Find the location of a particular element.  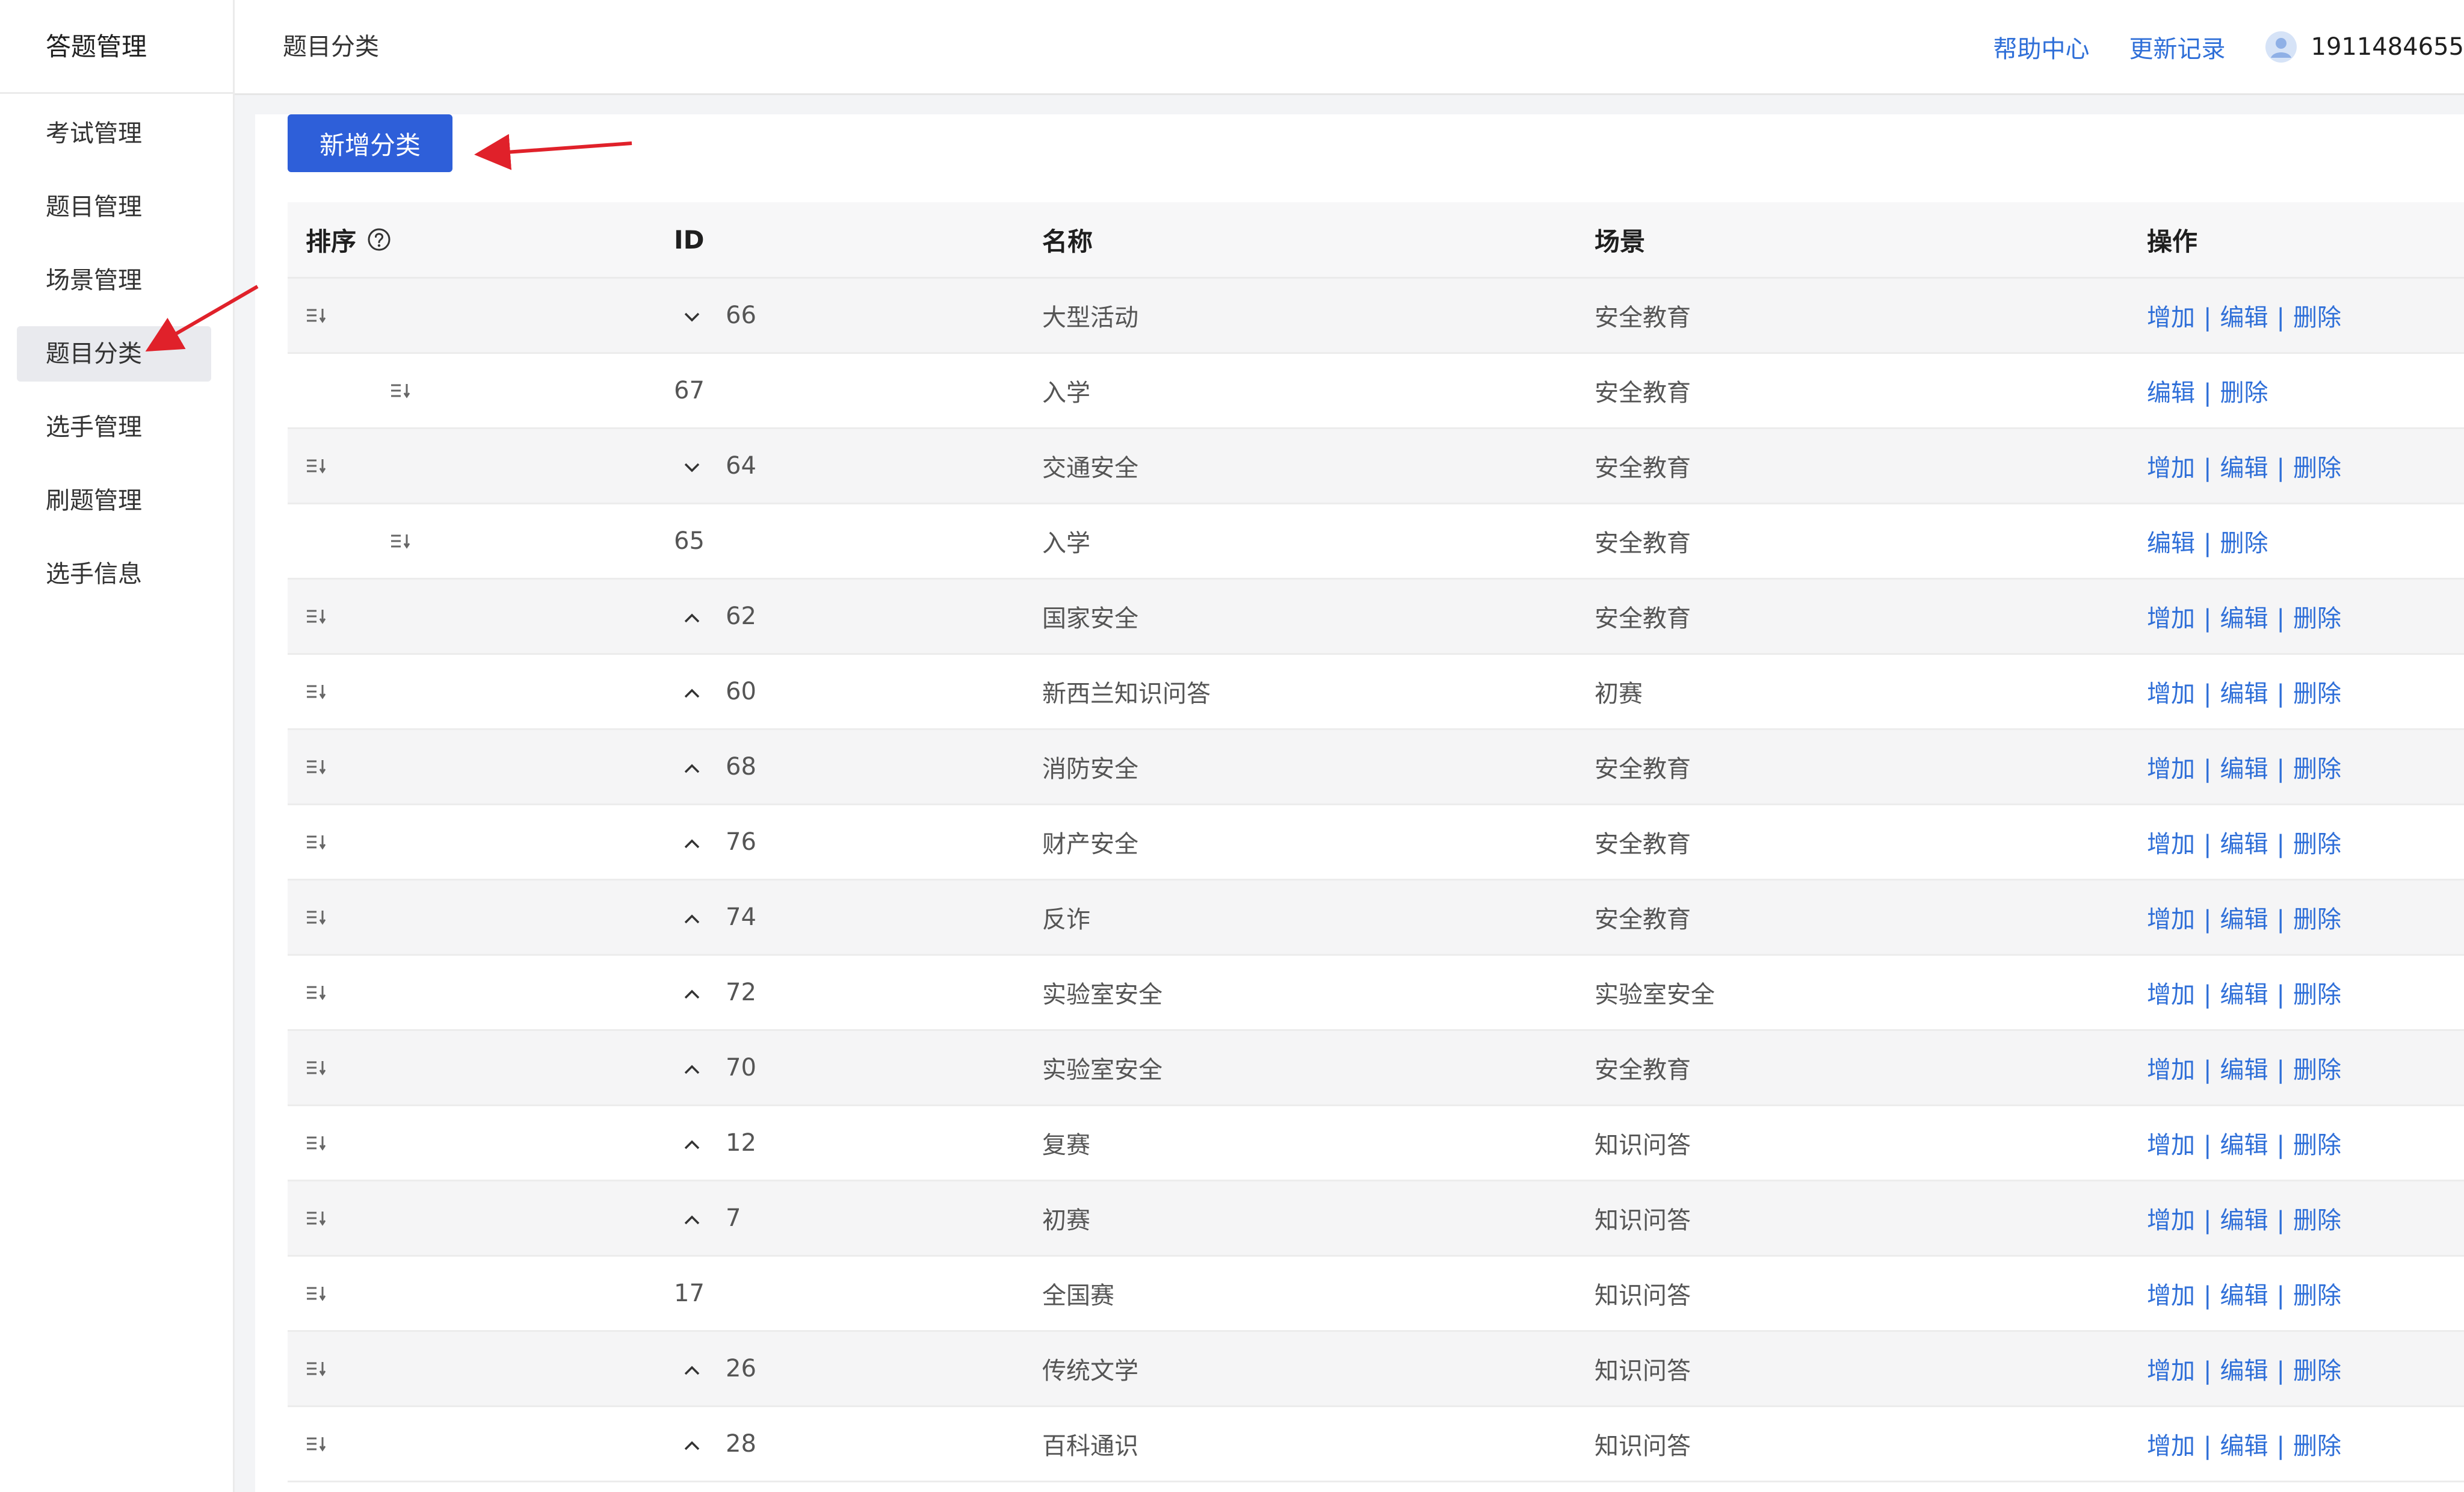

row-actions: 增加 | 编辑 | 删除 is located at coordinates (2296, 616).